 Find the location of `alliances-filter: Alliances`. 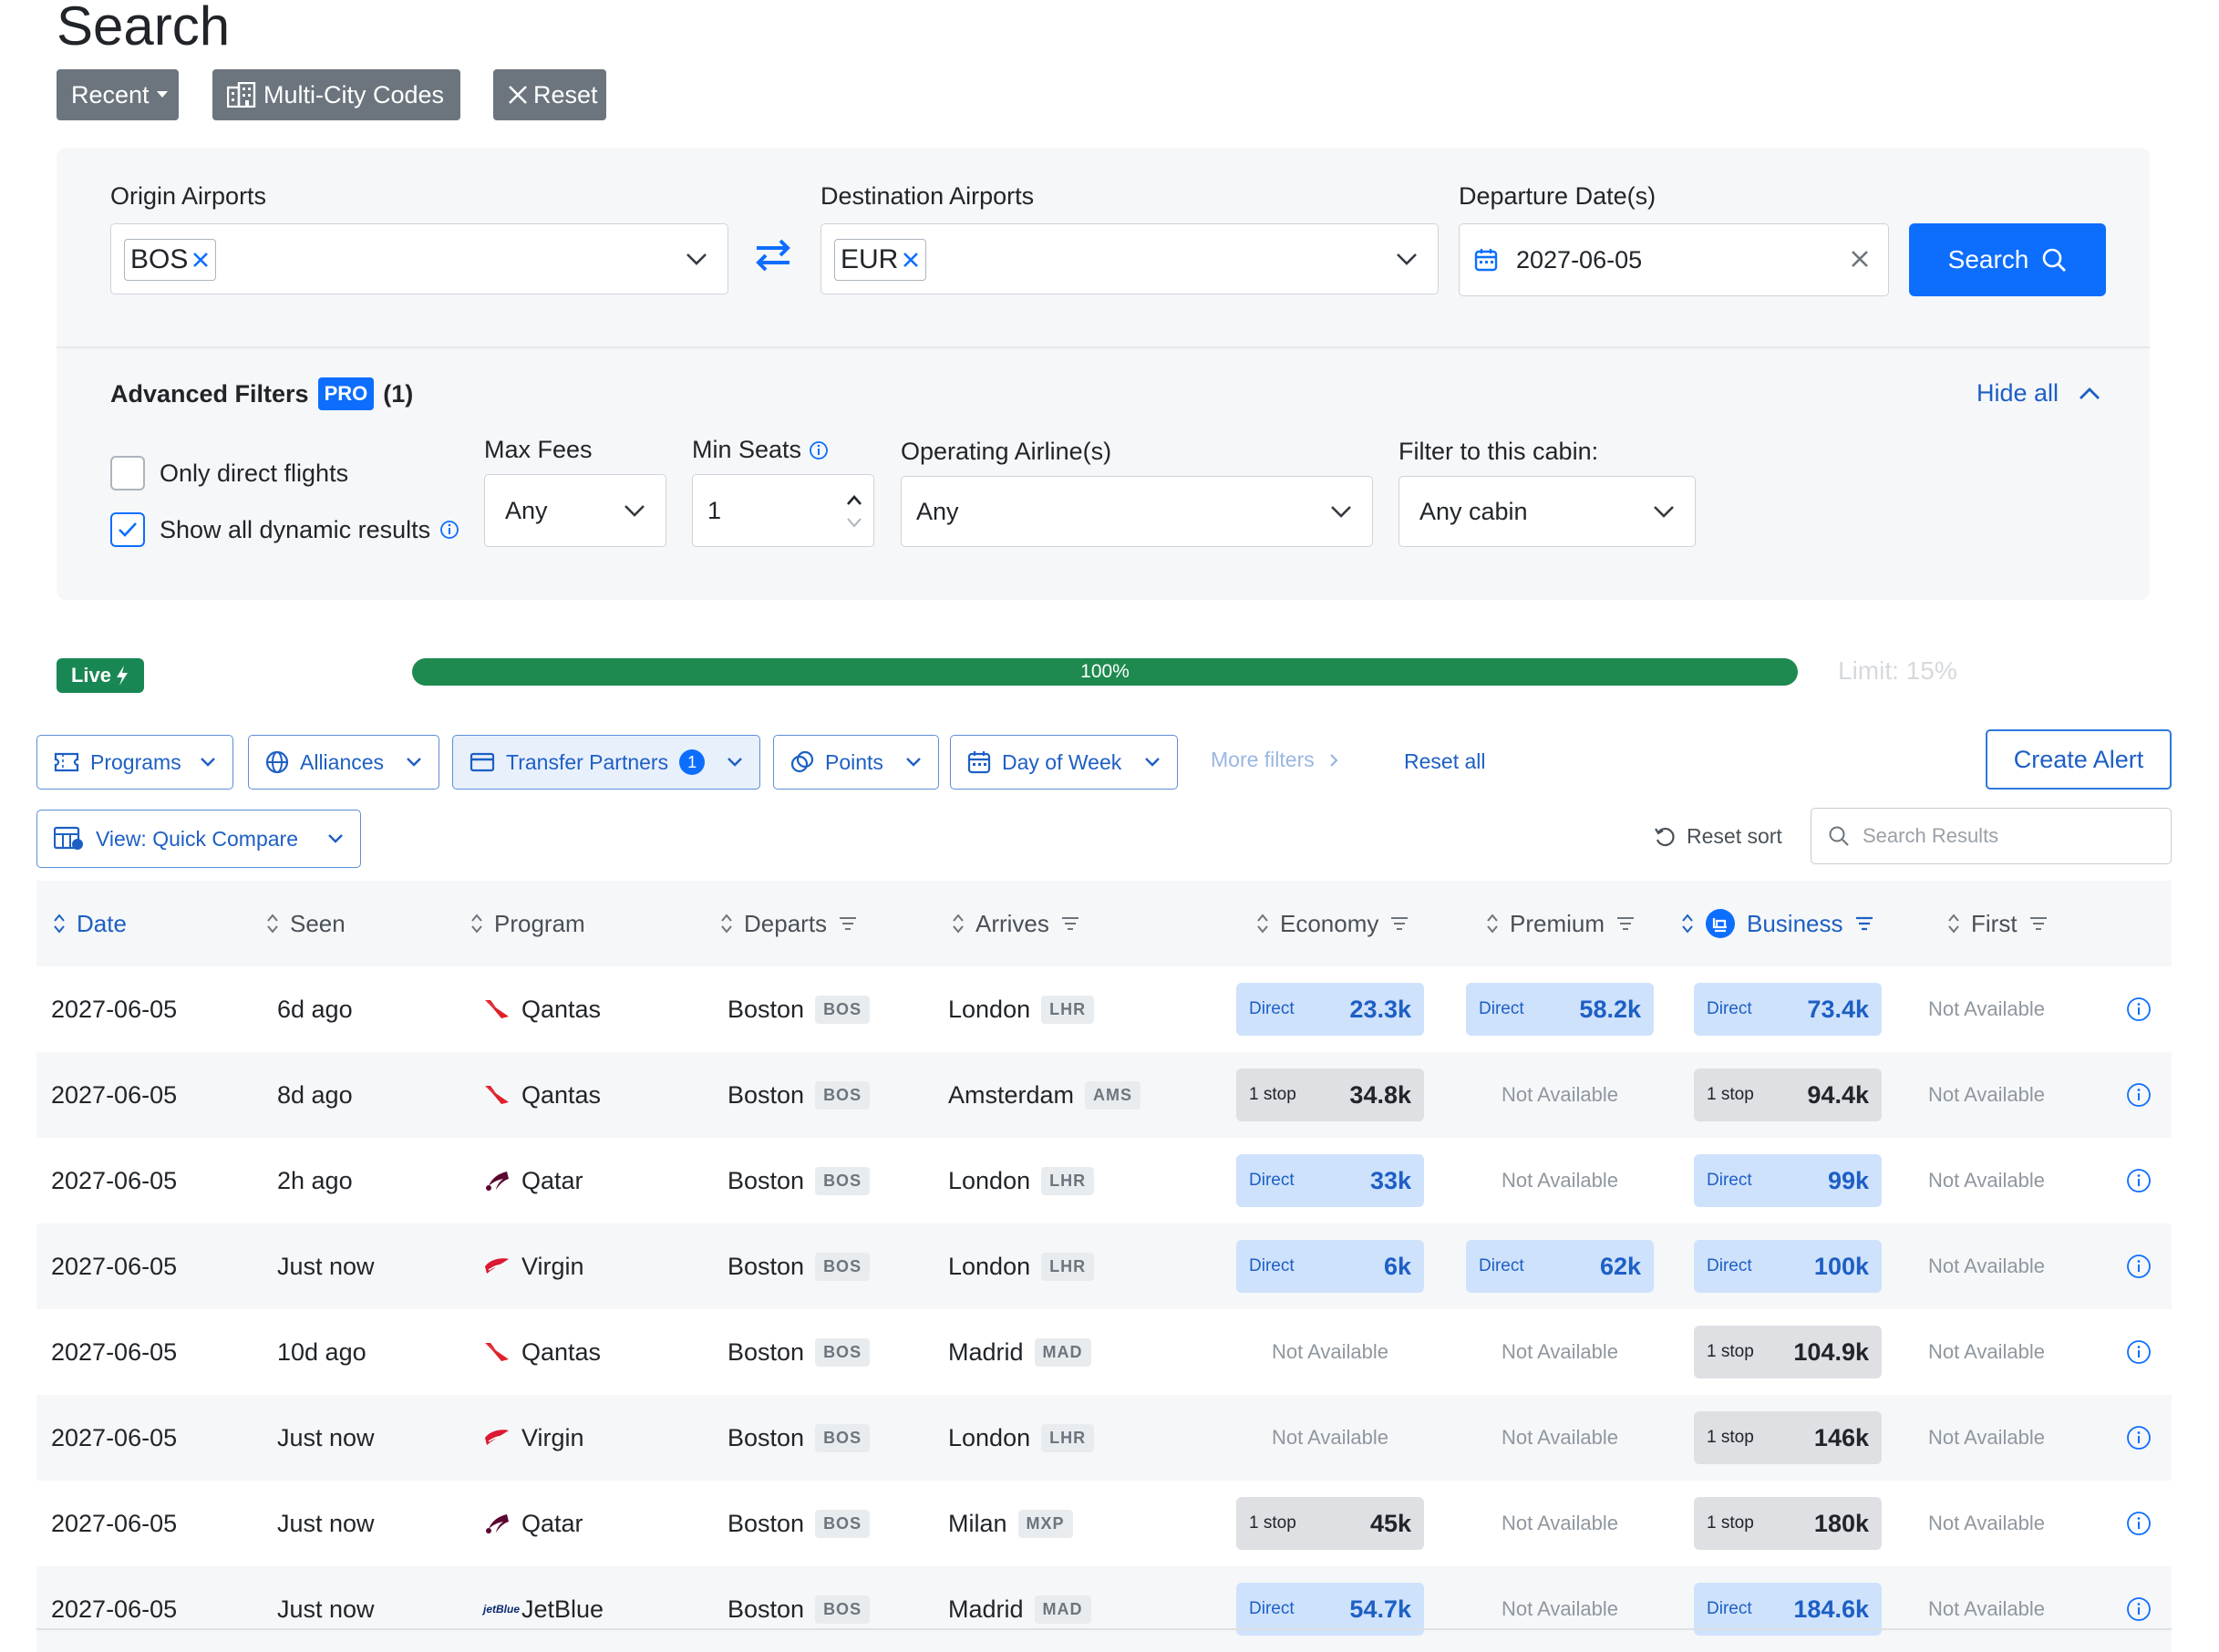

alliances-filter: Alliances is located at coordinates (343, 762).